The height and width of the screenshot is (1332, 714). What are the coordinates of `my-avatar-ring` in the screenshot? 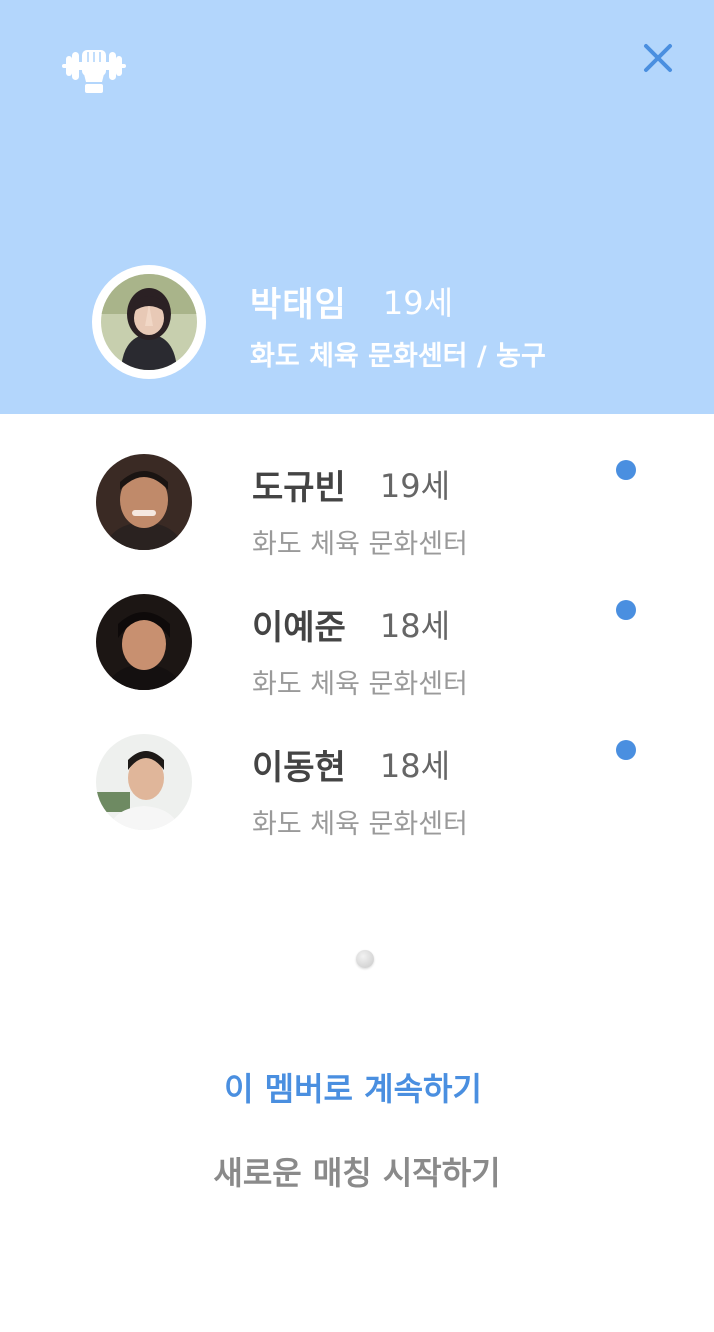 It's located at (149, 322).